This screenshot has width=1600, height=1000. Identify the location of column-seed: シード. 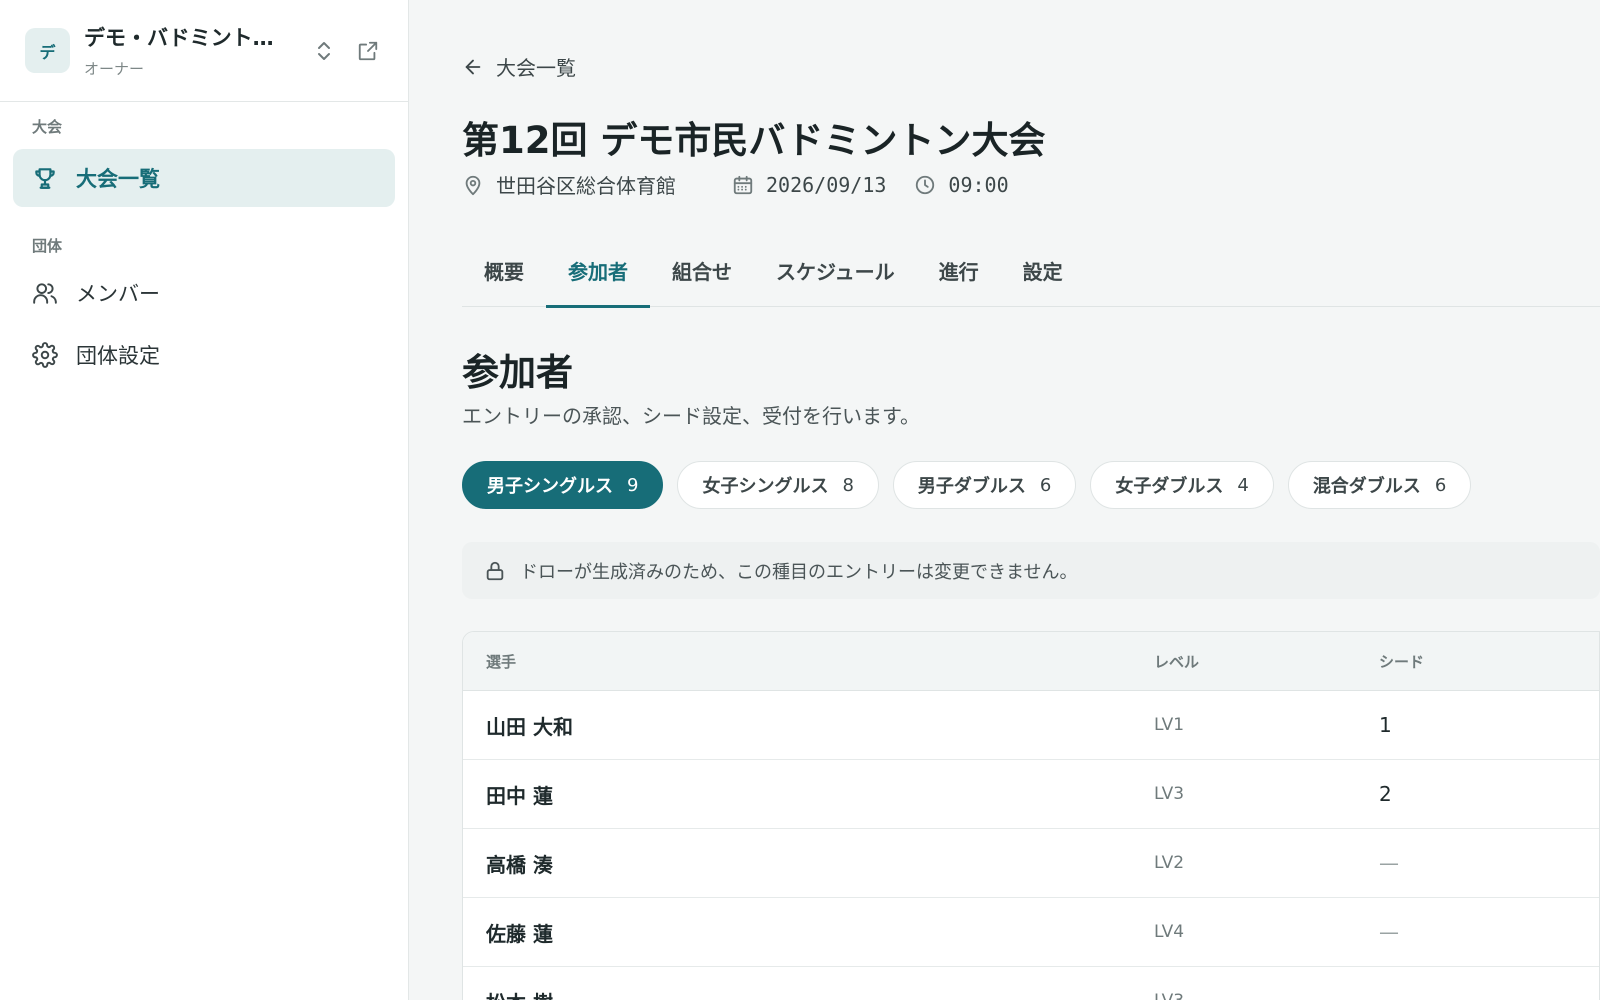
(1489, 661).